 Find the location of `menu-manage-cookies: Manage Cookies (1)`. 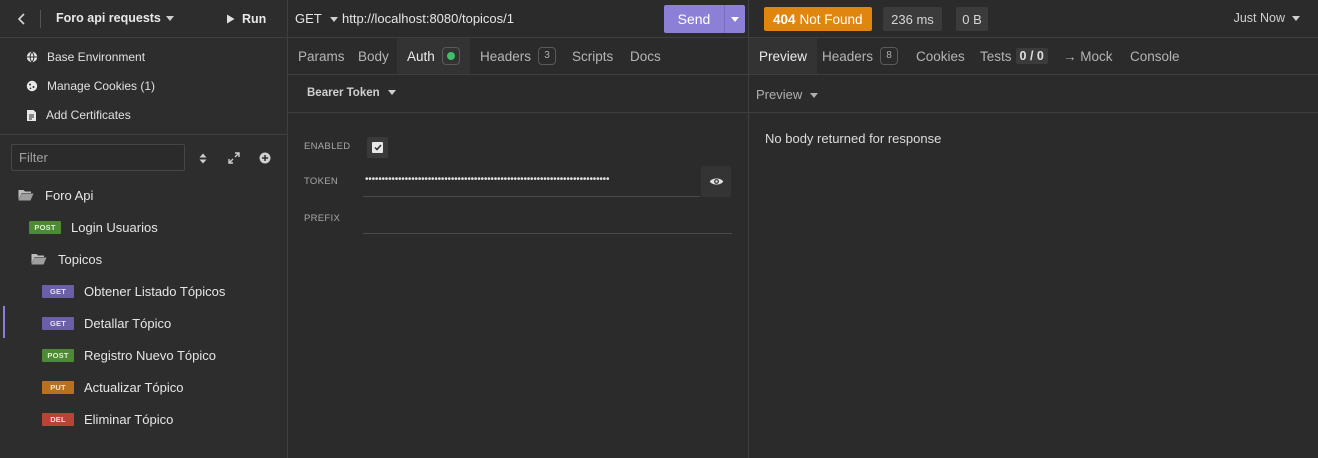

menu-manage-cookies: Manage Cookies (1) is located at coordinates (90, 86).